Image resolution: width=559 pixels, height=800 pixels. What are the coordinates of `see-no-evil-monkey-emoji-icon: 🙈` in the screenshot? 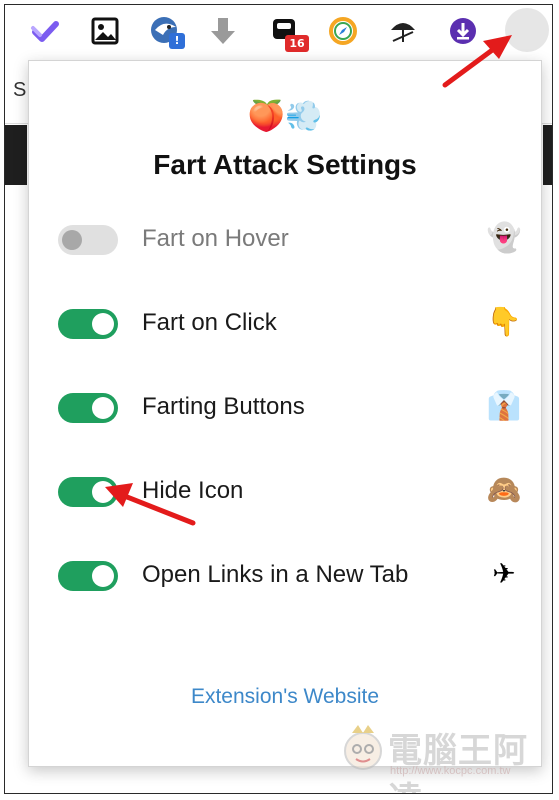 It's located at (504, 489).